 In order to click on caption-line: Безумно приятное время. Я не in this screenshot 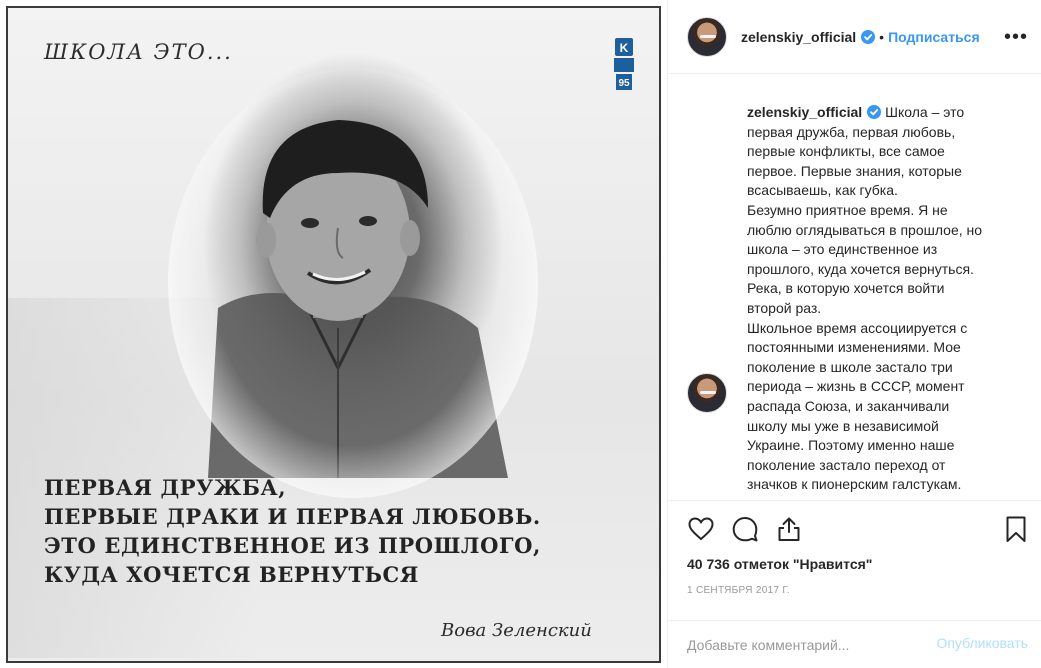, I will do `click(847, 209)`.